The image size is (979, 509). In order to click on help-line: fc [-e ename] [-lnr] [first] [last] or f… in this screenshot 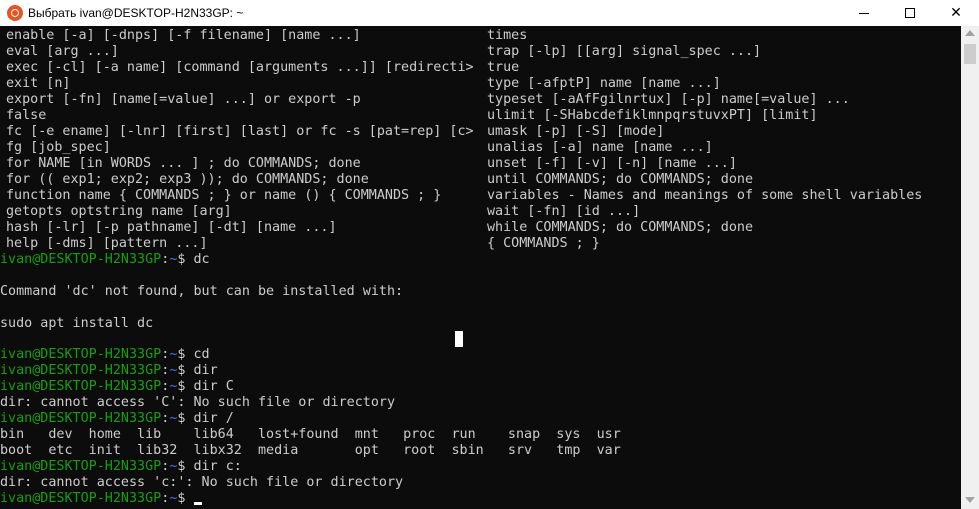, I will do `click(240, 131)`.